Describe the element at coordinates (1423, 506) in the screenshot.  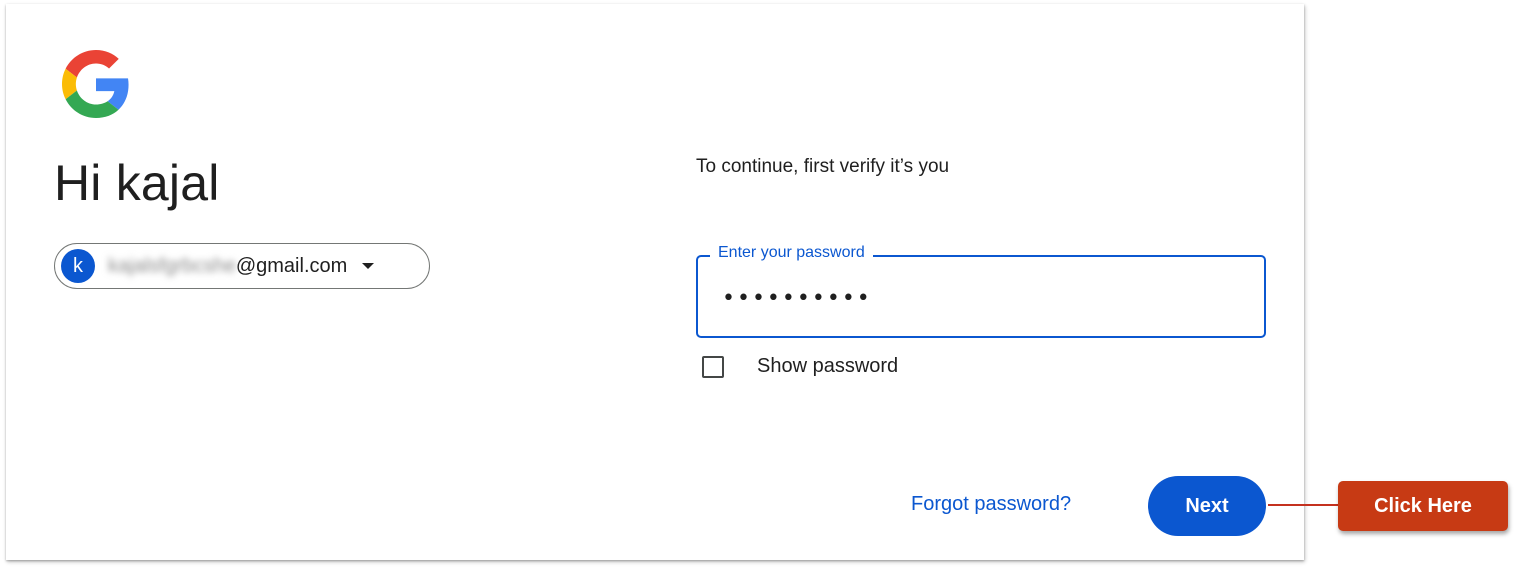
I see `click-here-callout: Click Here` at that location.